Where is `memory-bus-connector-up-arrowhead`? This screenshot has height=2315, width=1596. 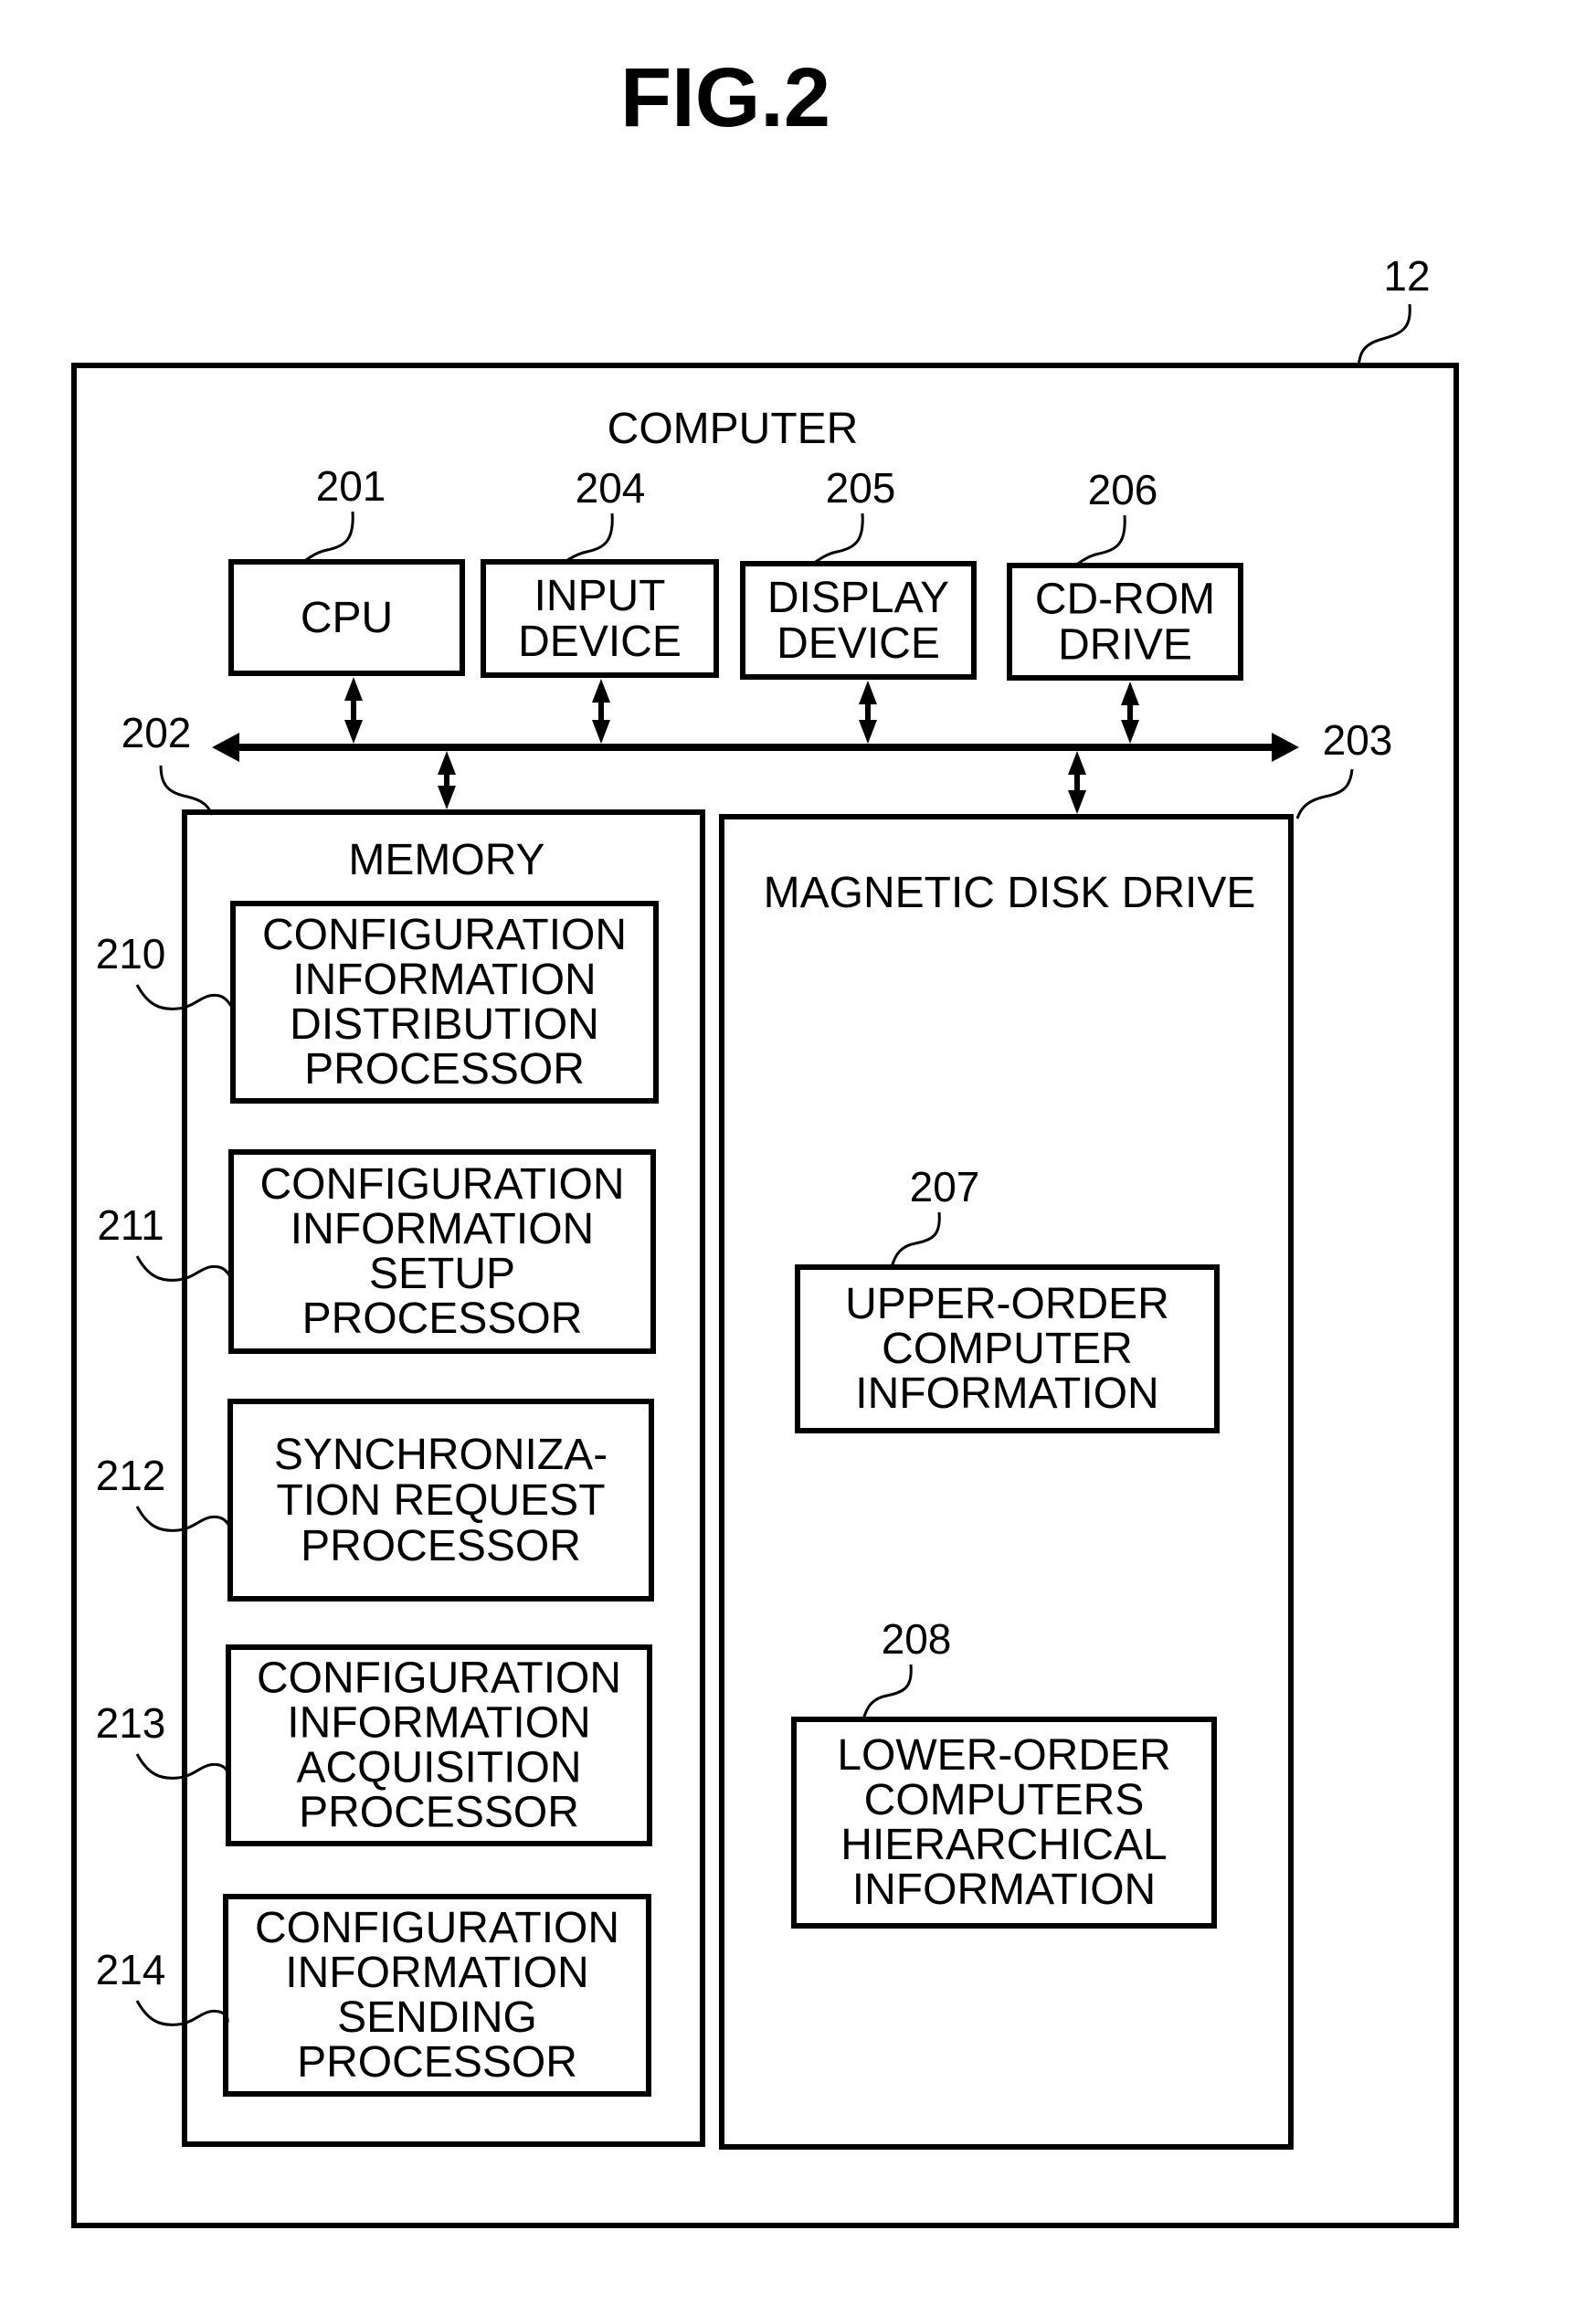 memory-bus-connector-up-arrowhead is located at coordinates (447, 763).